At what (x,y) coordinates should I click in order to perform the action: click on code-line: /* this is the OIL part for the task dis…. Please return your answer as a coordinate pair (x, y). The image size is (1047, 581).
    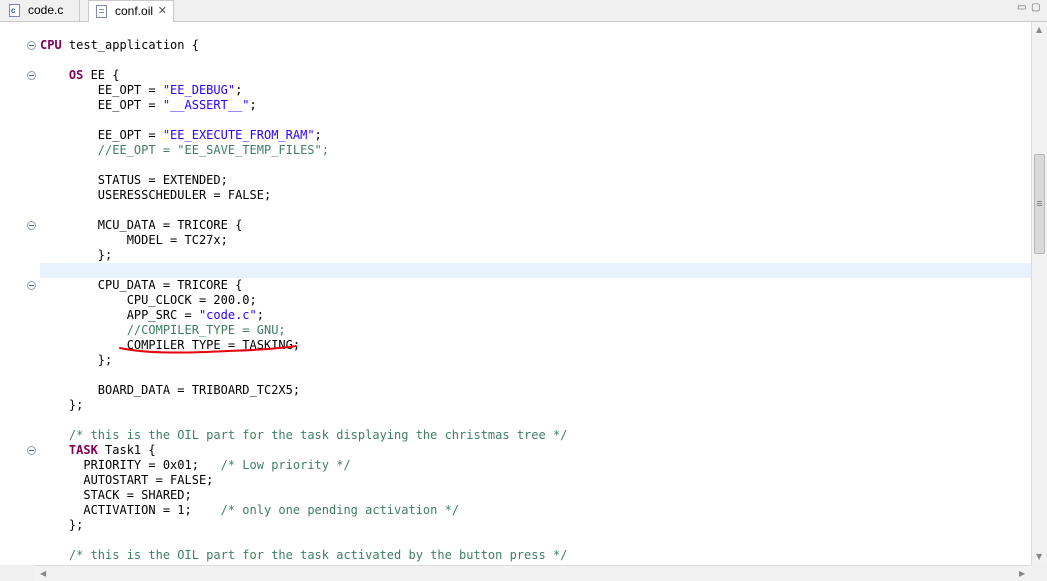
    Looking at the image, I should click on (304, 435).